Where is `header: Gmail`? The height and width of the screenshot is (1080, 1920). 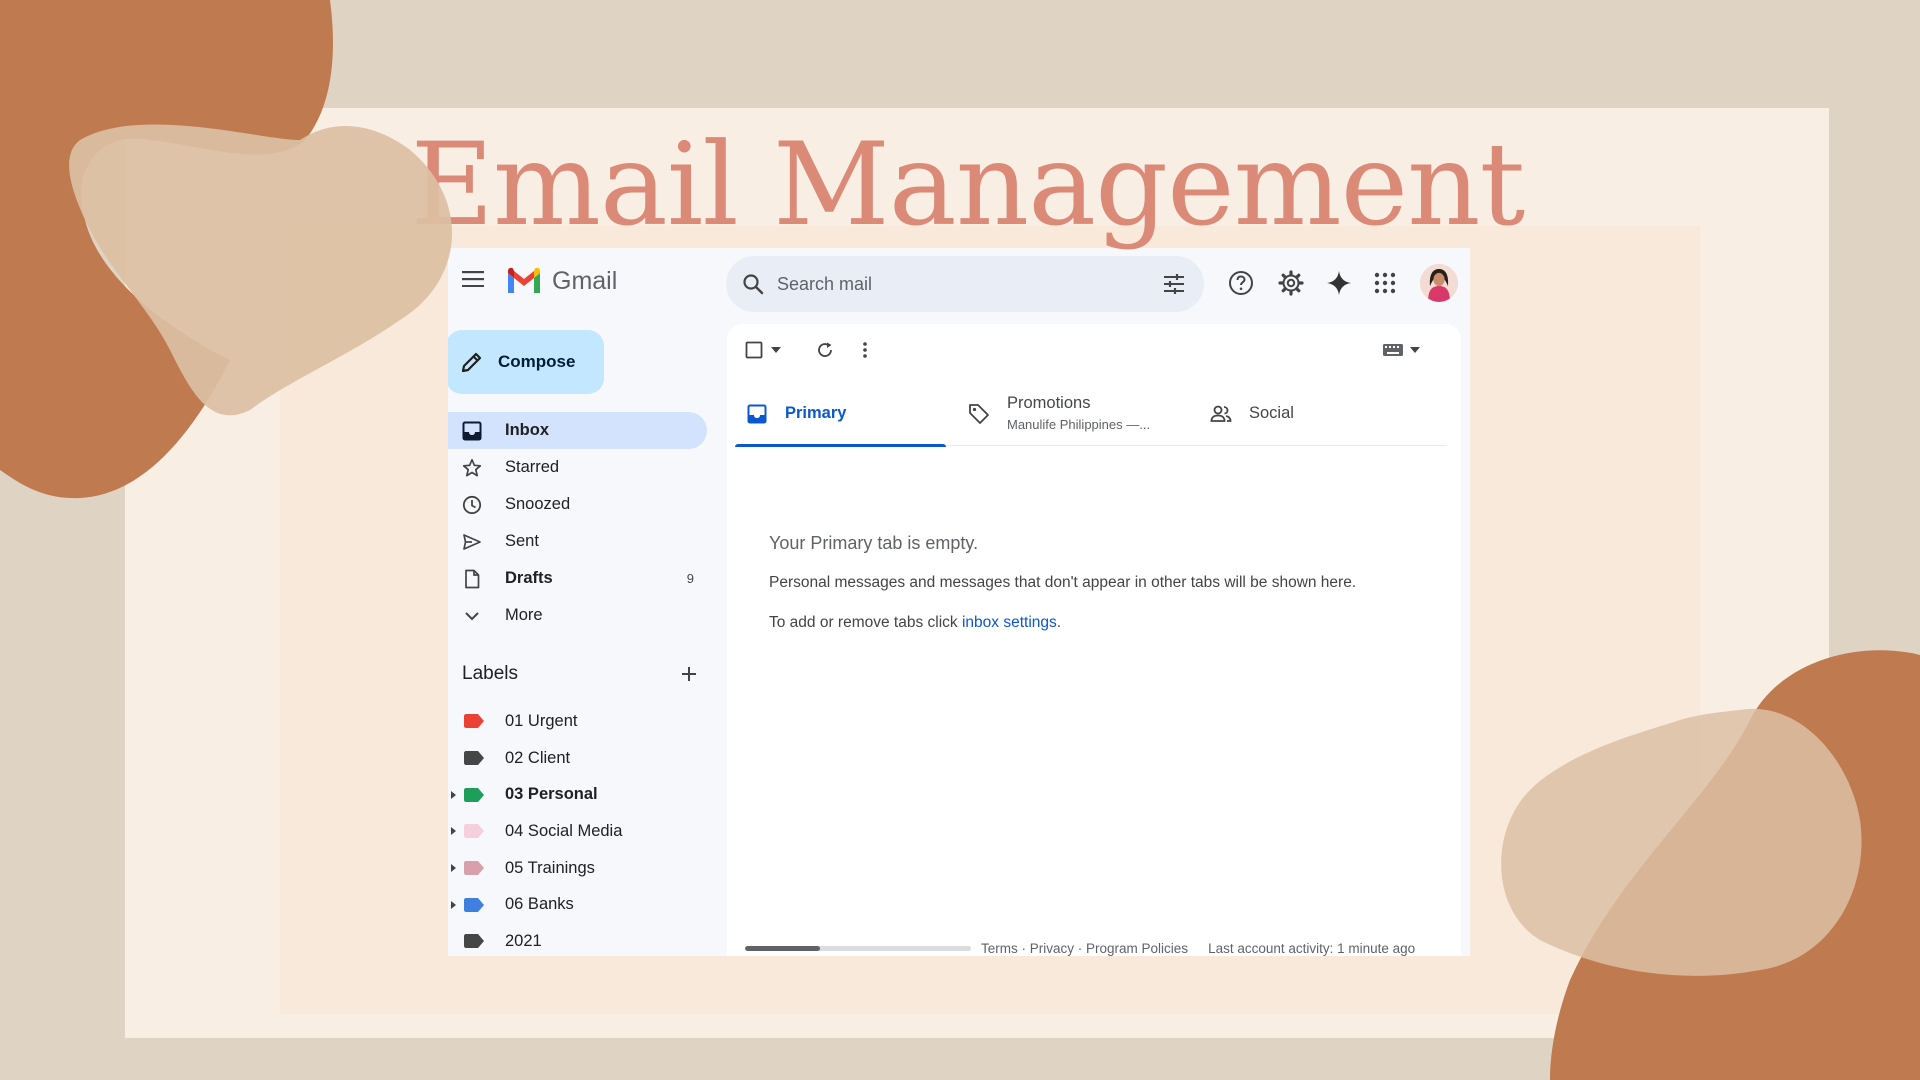
header: Gmail is located at coordinates (959, 284).